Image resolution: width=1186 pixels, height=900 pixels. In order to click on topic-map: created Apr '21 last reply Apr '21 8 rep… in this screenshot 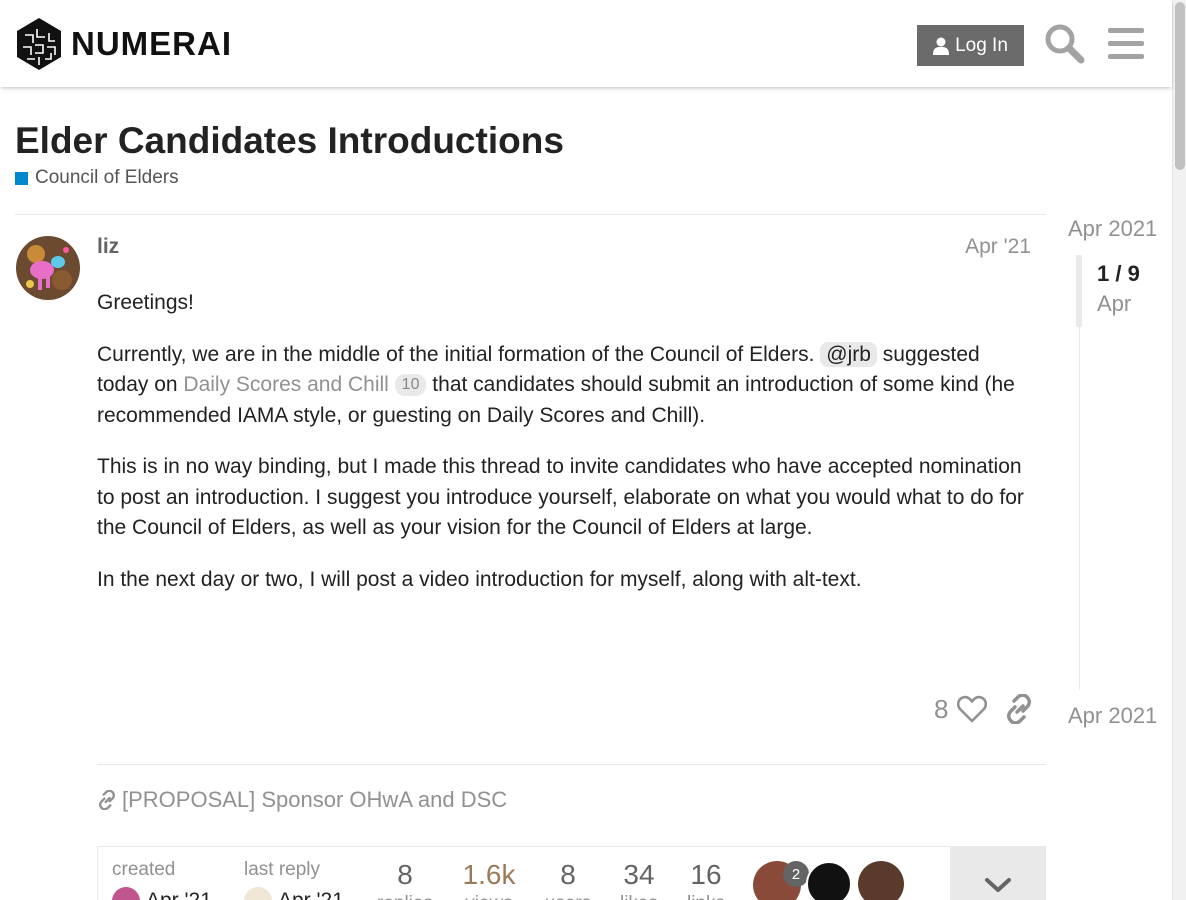, I will do `click(571, 873)`.